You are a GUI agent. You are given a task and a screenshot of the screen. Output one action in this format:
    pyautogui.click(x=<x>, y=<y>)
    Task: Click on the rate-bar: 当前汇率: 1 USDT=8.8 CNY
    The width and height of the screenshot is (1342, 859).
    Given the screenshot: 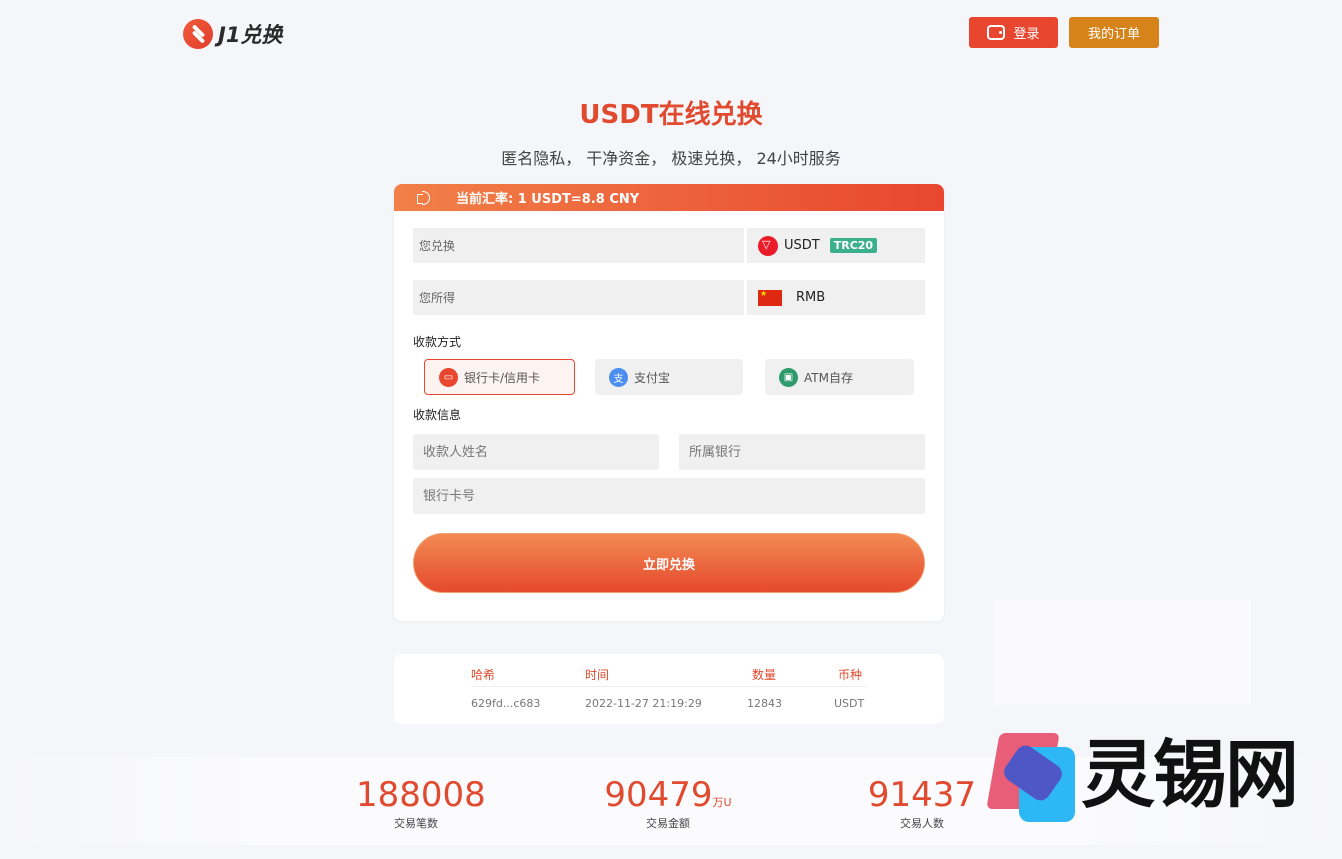 What is the action you would take?
    pyautogui.click(x=669, y=197)
    